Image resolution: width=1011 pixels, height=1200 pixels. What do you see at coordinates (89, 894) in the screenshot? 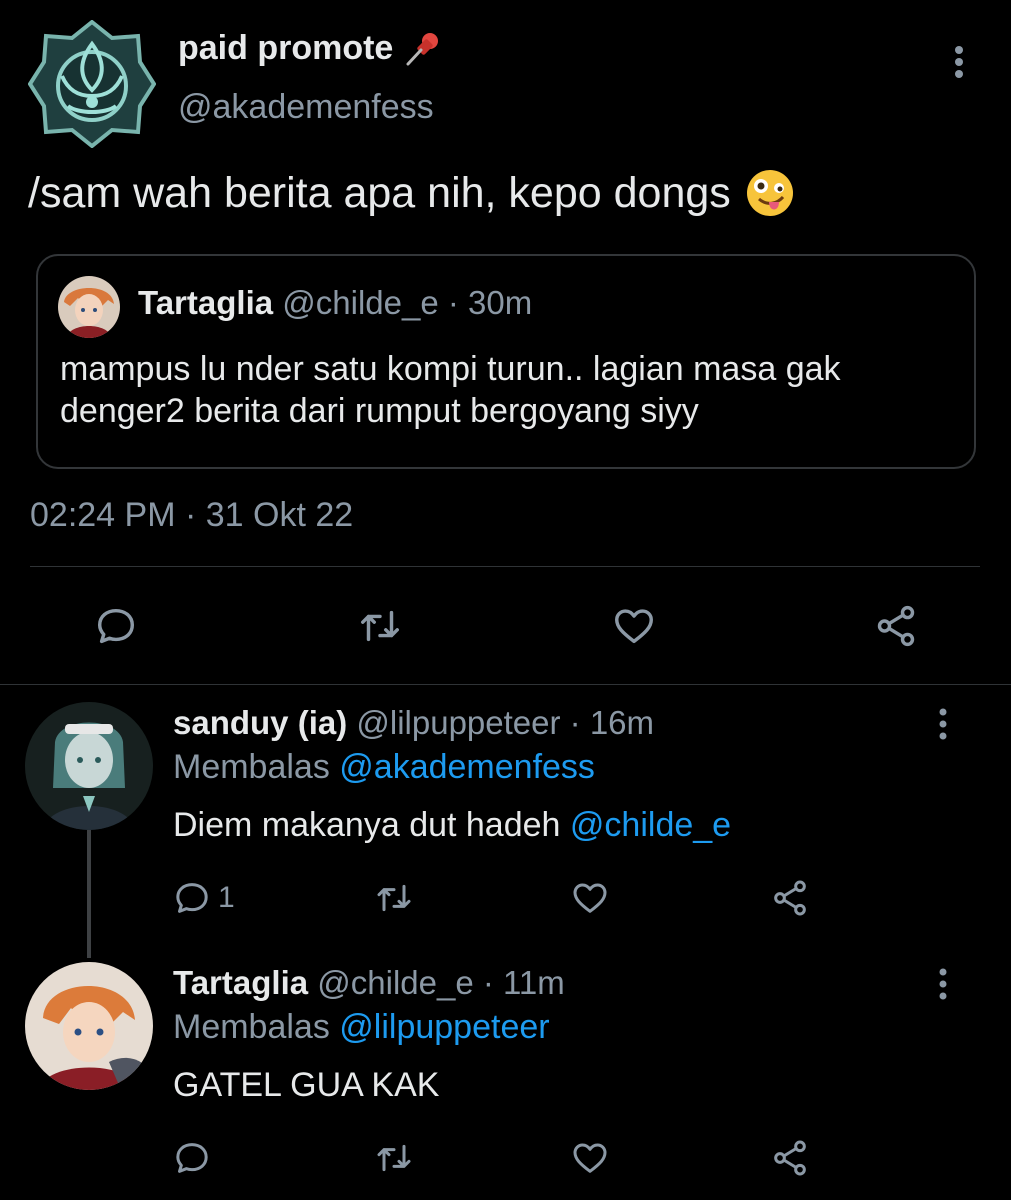
I see `thread-connector-line` at bounding box center [89, 894].